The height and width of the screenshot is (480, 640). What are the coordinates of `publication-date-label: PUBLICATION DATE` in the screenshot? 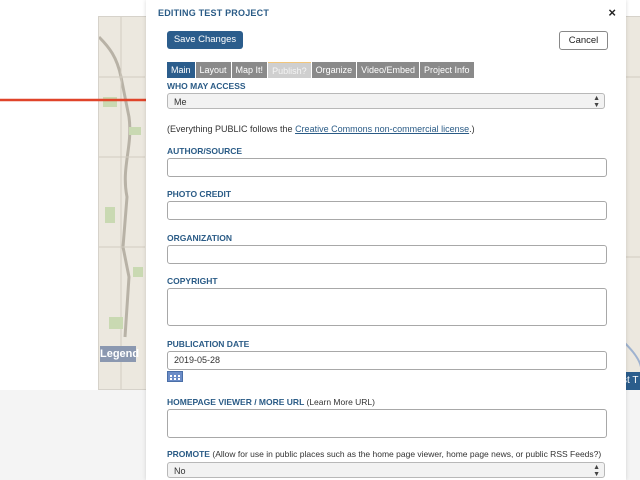 It's located at (208, 344).